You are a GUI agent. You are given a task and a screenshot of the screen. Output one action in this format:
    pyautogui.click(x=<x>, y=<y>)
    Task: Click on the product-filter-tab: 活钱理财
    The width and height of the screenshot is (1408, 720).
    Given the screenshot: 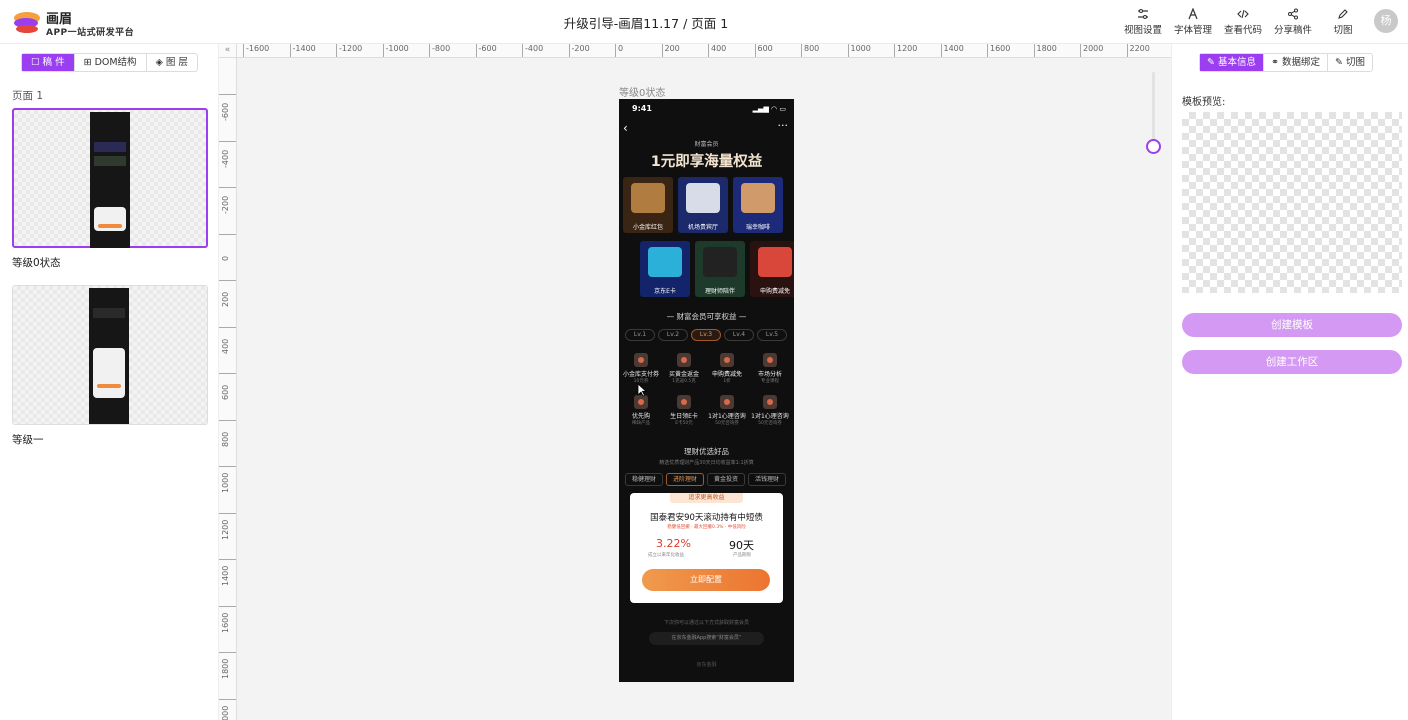 What is the action you would take?
    pyautogui.click(x=767, y=479)
    